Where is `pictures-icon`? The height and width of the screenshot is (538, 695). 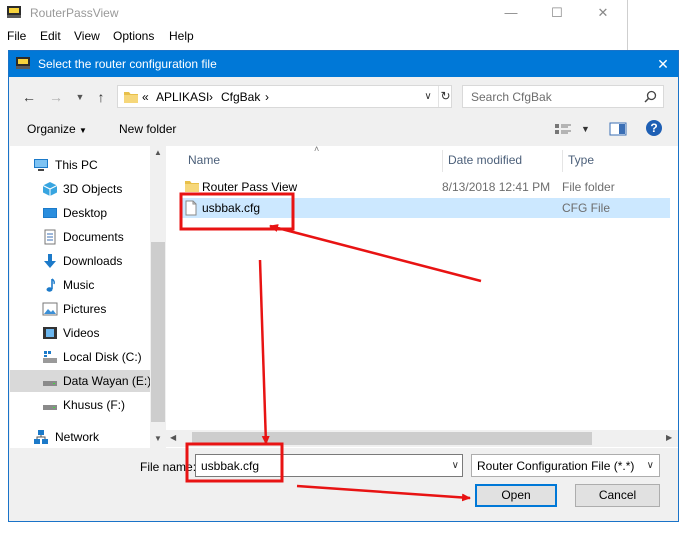 pictures-icon is located at coordinates (50, 309).